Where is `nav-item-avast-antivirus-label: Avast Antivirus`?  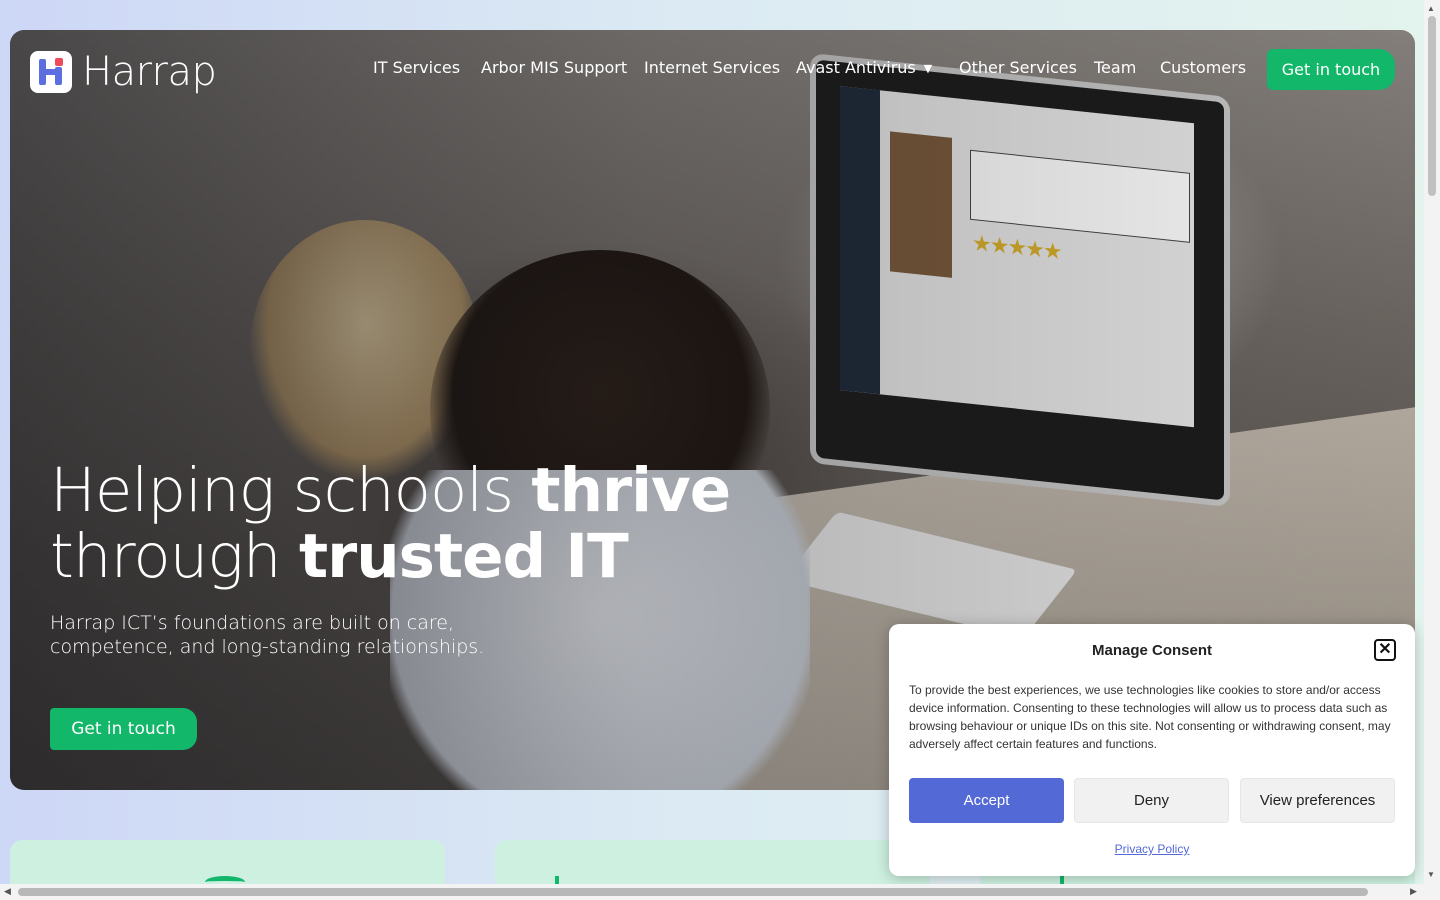 nav-item-avast-antivirus-label: Avast Antivirus is located at coordinates (856, 67).